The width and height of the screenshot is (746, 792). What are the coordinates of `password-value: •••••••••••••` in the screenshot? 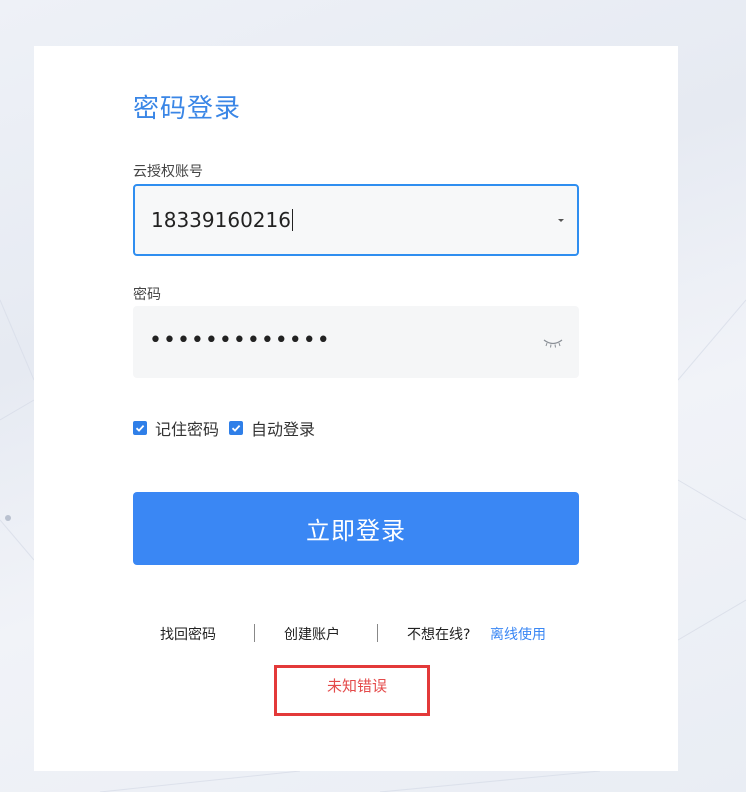 It's located at (240, 340).